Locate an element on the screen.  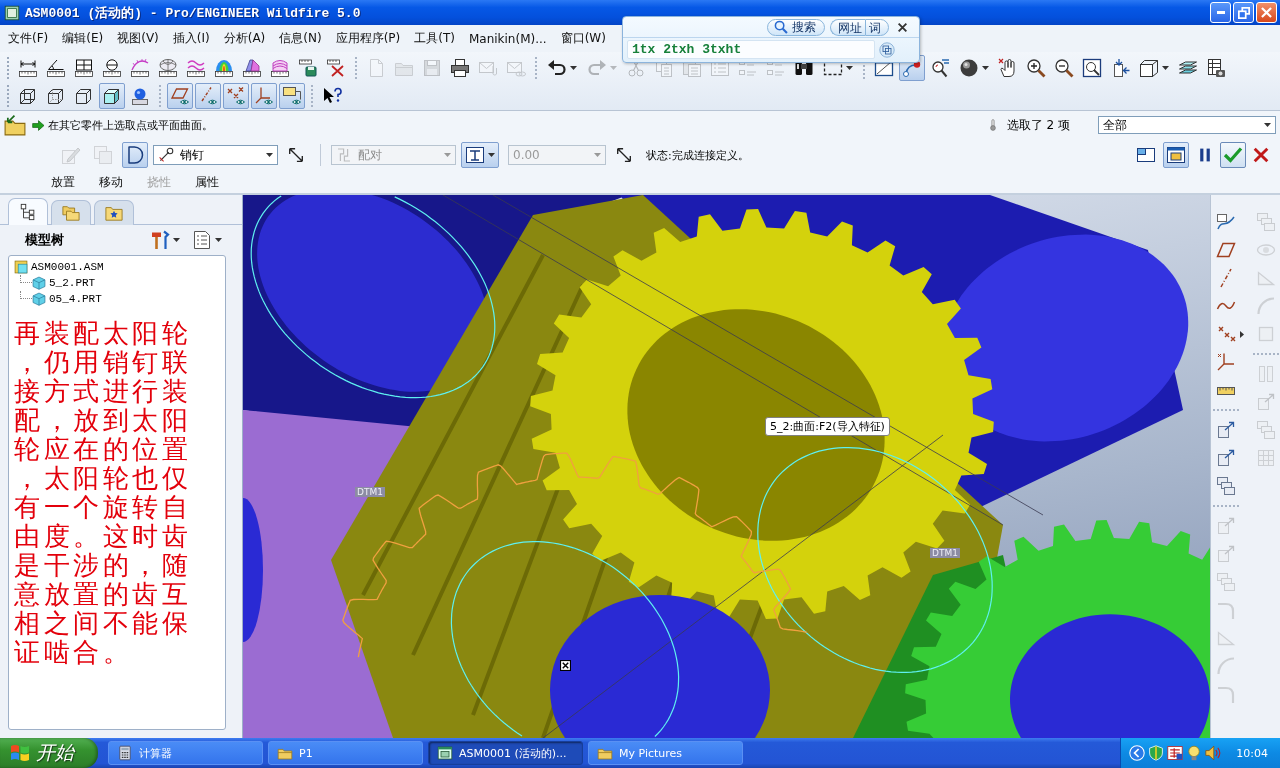
expand-button is located at coordinates (888, 49).